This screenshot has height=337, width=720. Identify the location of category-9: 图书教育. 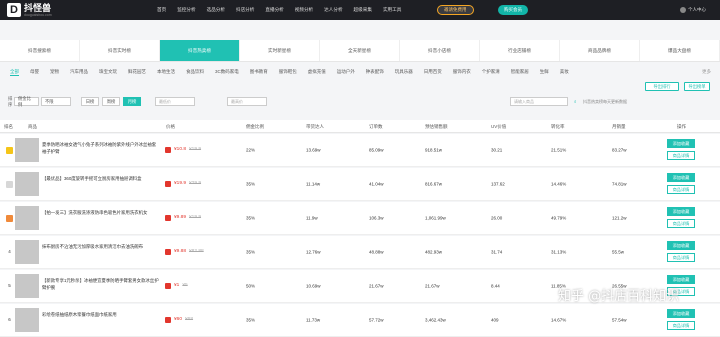
(259, 72).